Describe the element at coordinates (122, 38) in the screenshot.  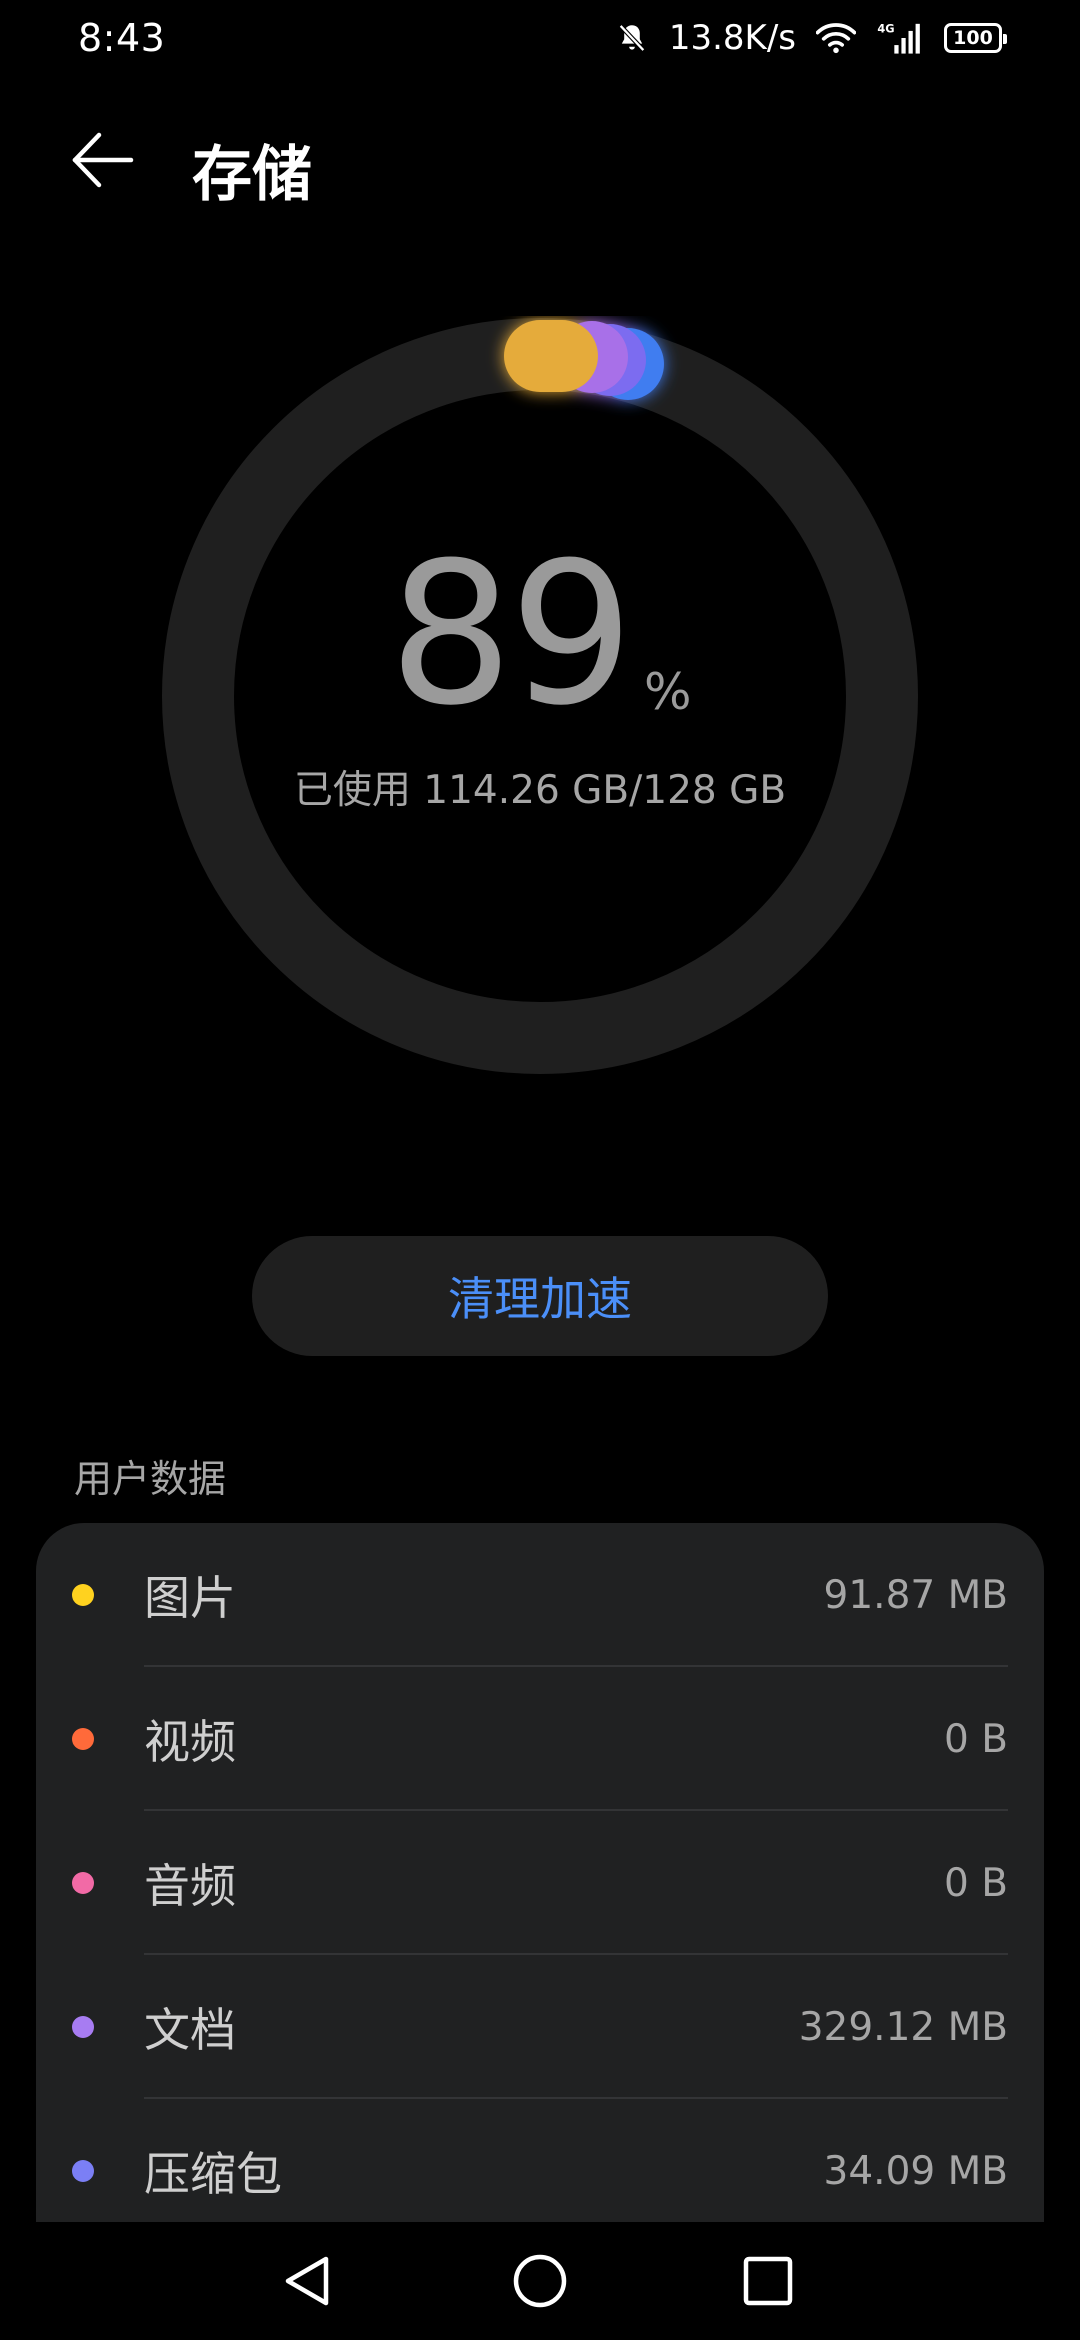
I see `status-time: 8:43` at that location.